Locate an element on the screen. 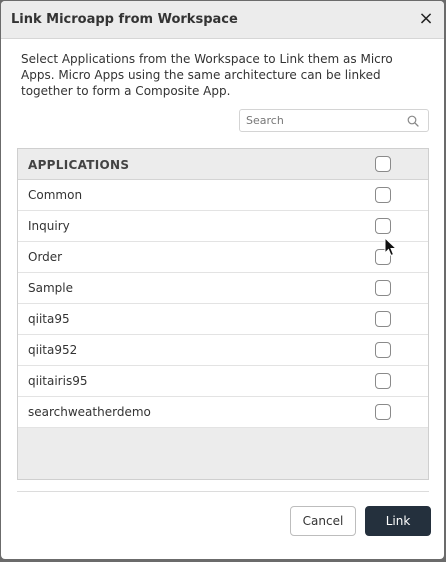  application-name: Sample is located at coordinates (50, 288).